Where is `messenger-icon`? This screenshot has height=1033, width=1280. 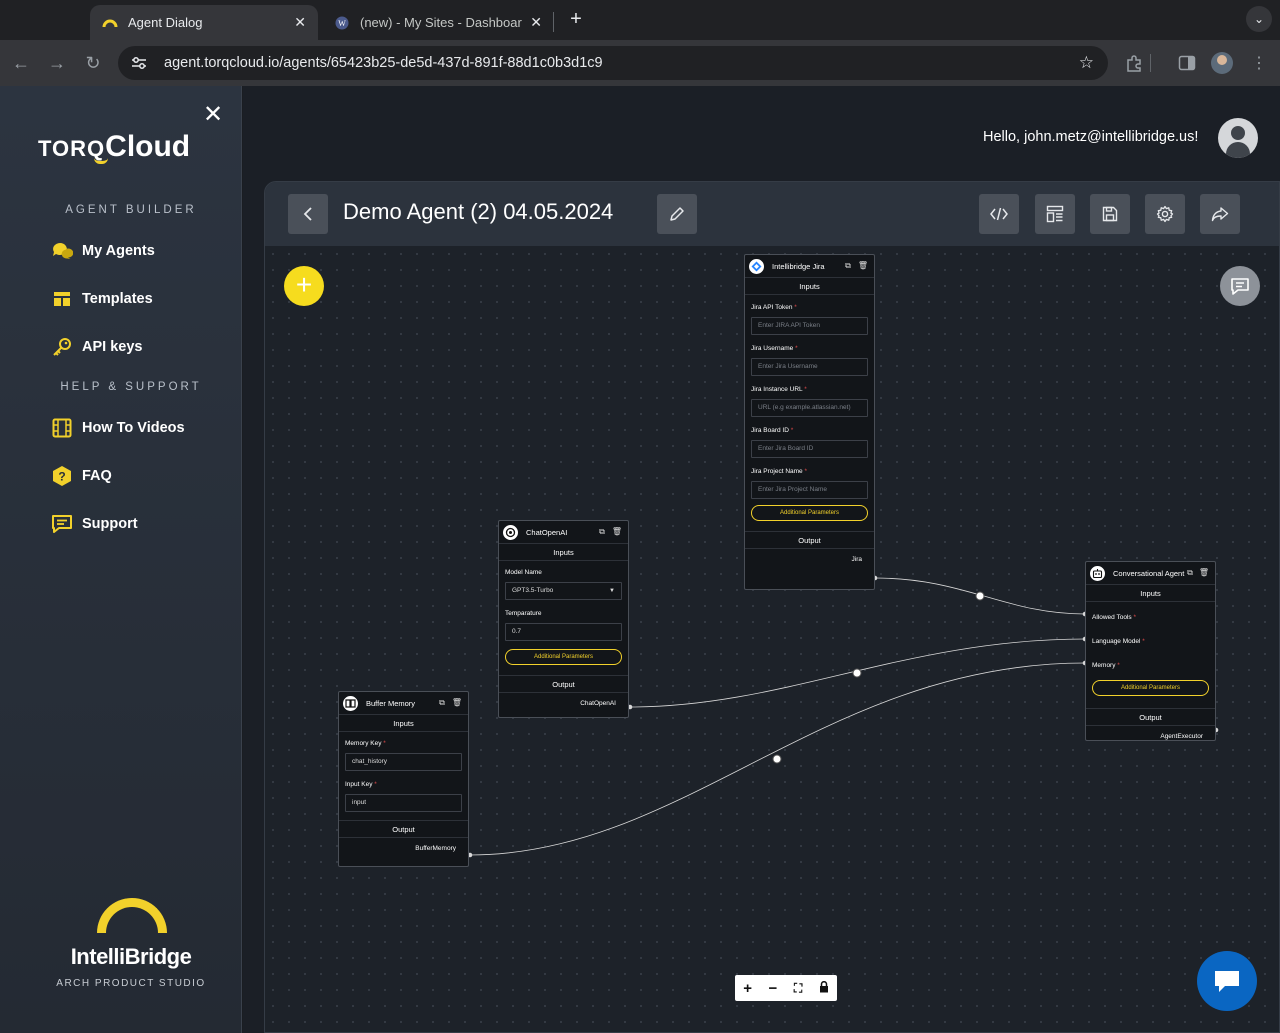 messenger-icon is located at coordinates (1227, 981).